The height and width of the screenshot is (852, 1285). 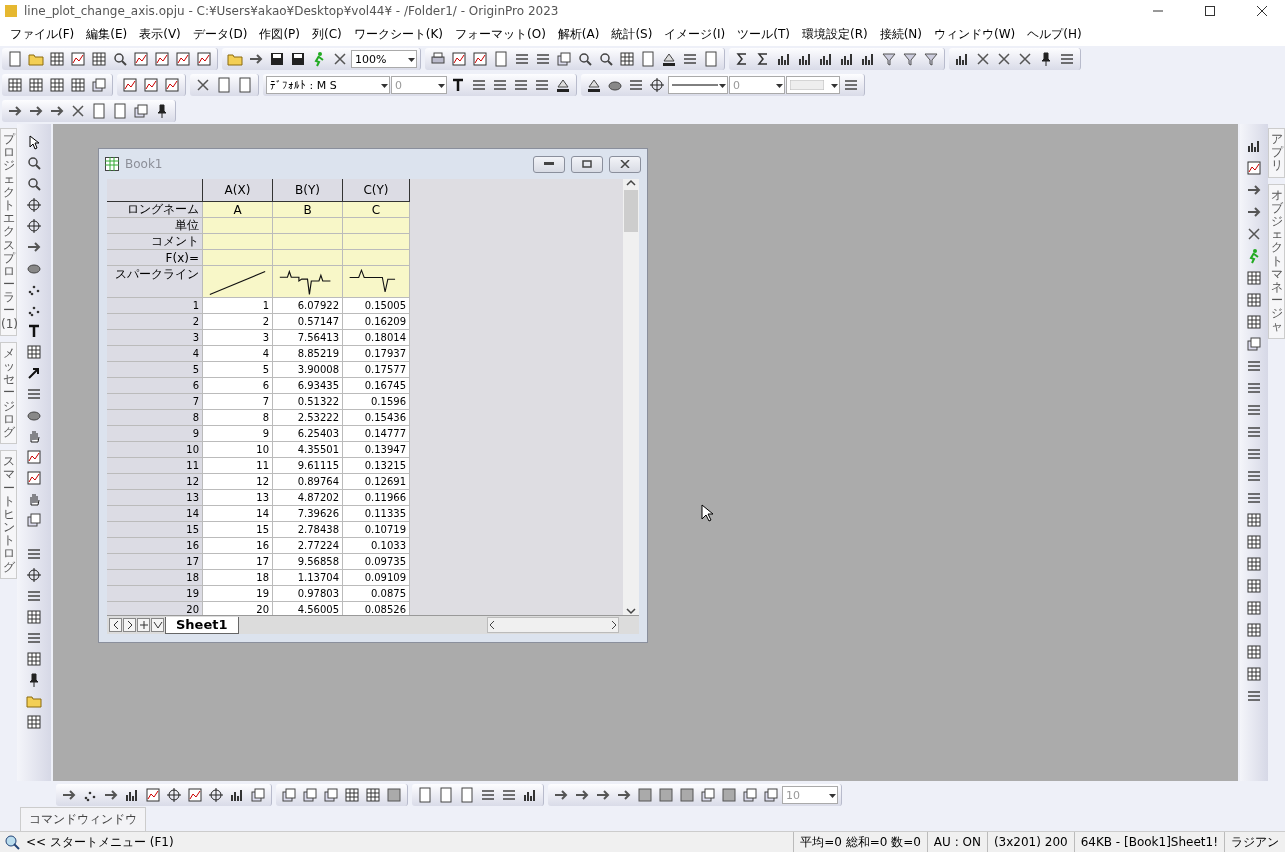 I want to click on menu-item: 接続(N), so click(x=901, y=34).